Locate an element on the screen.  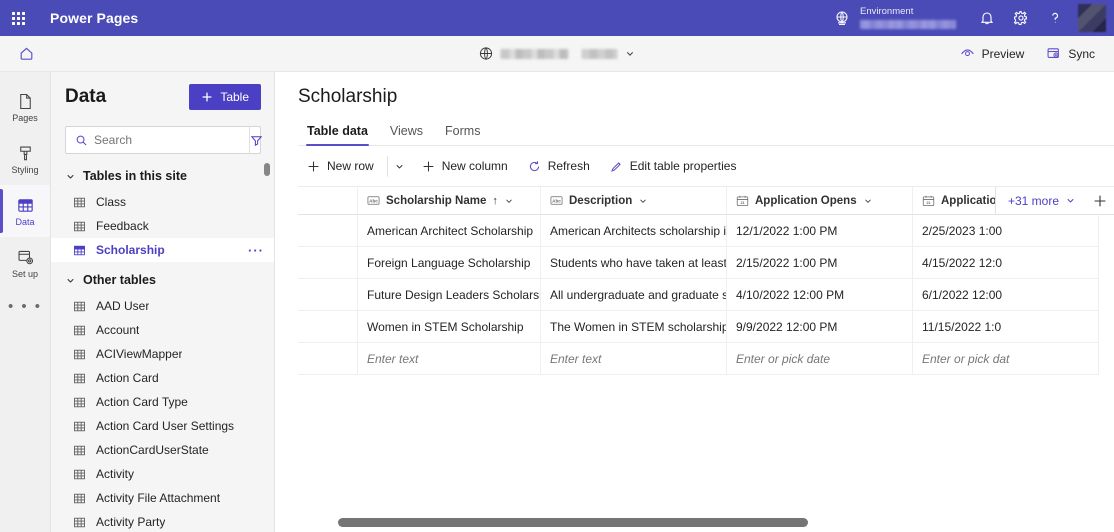
app-launcher-button is located at coordinates (18, 18).